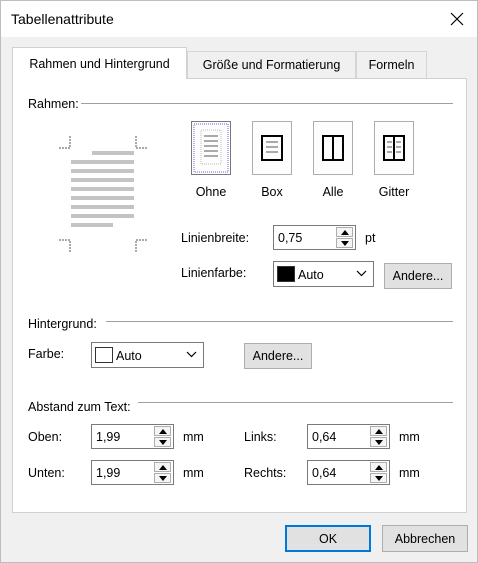  What do you see at coordinates (314, 237) in the screenshot?
I see `line-width-spinner: 0,75` at bounding box center [314, 237].